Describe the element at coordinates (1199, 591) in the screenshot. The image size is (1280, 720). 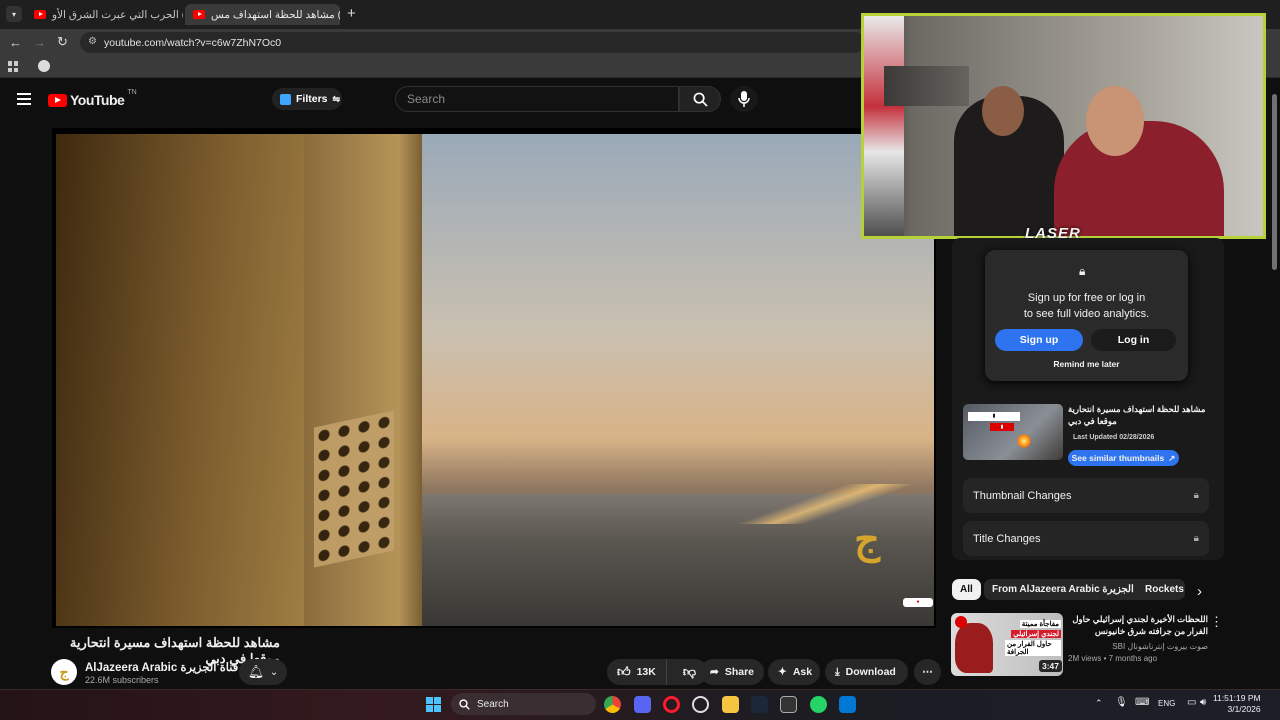
I see `chevron-right-icon: ›` at that location.